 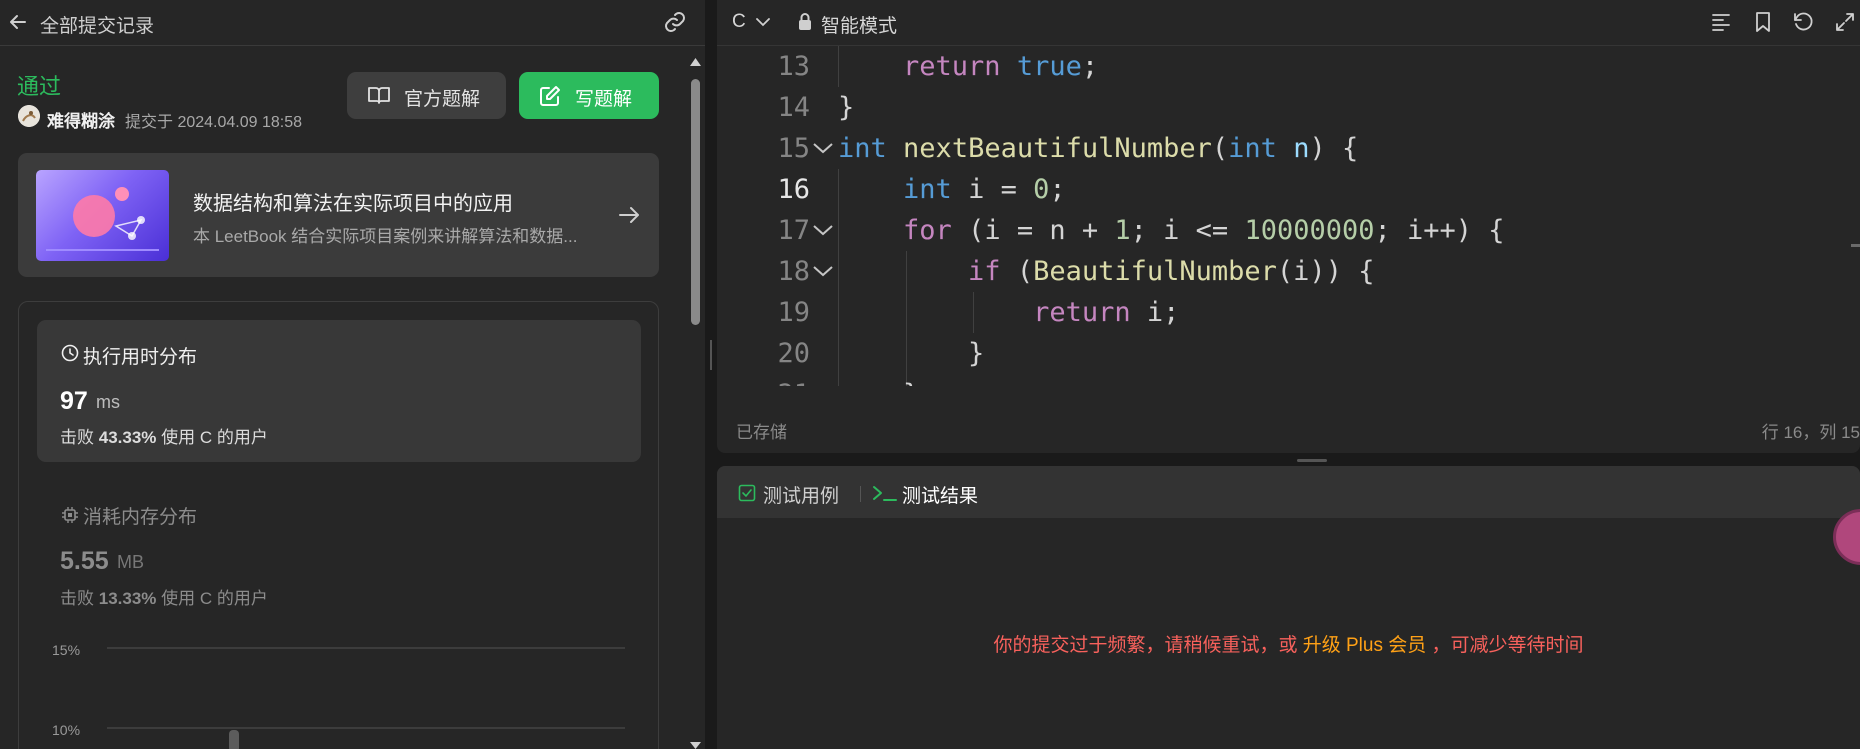 I want to click on runtime-beat-text: 击败 43.33% 使用 C 的用户, so click(x=164, y=437).